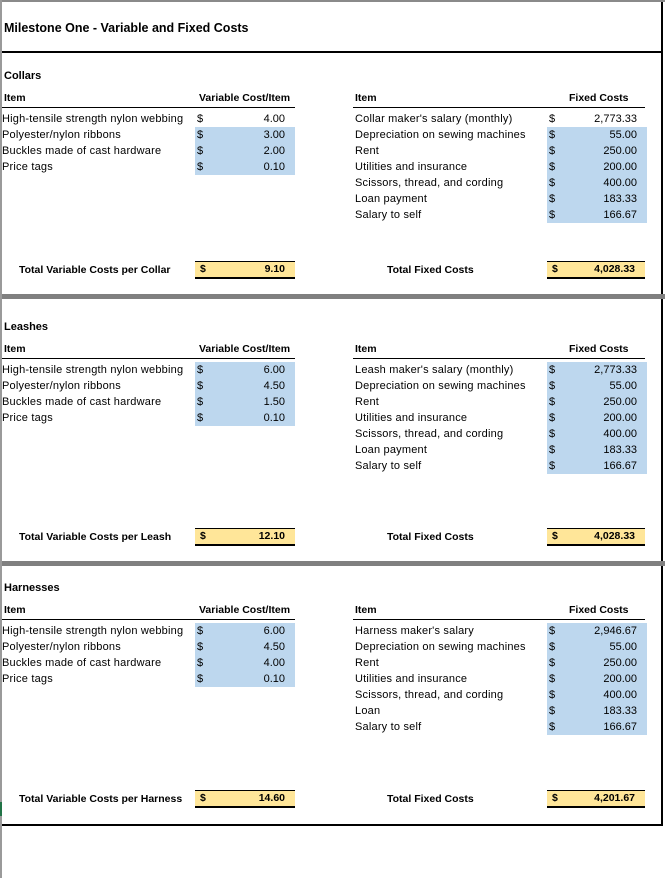  What do you see at coordinates (126, 28) in the screenshot?
I see `page-title: Milestone One - Variable and Fixed Costs` at bounding box center [126, 28].